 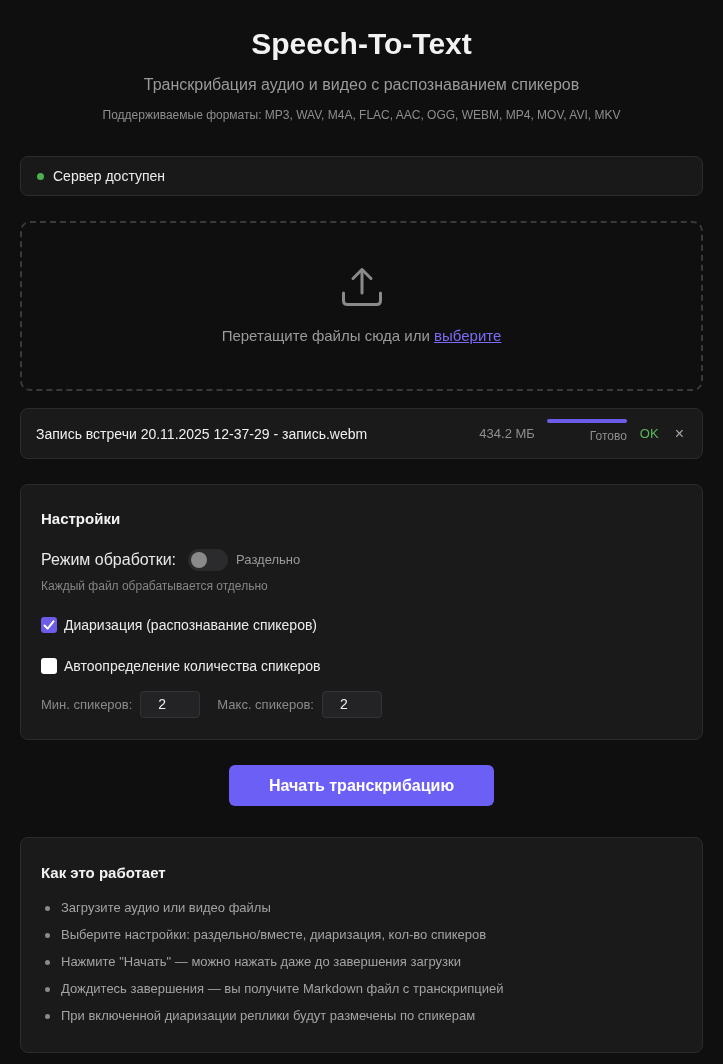 I want to click on info-title: Как это работает, so click(x=103, y=873).